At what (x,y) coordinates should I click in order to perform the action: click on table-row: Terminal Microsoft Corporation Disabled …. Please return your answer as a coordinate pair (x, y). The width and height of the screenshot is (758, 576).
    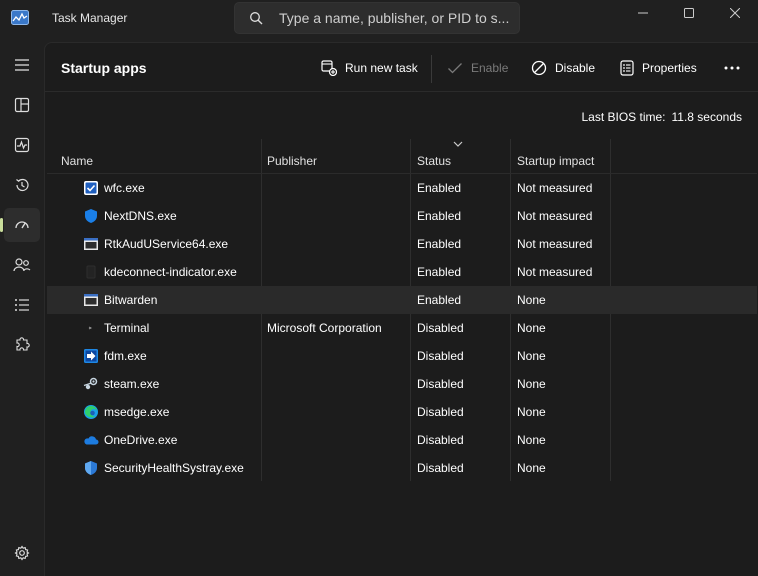
    Looking at the image, I should click on (402, 328).